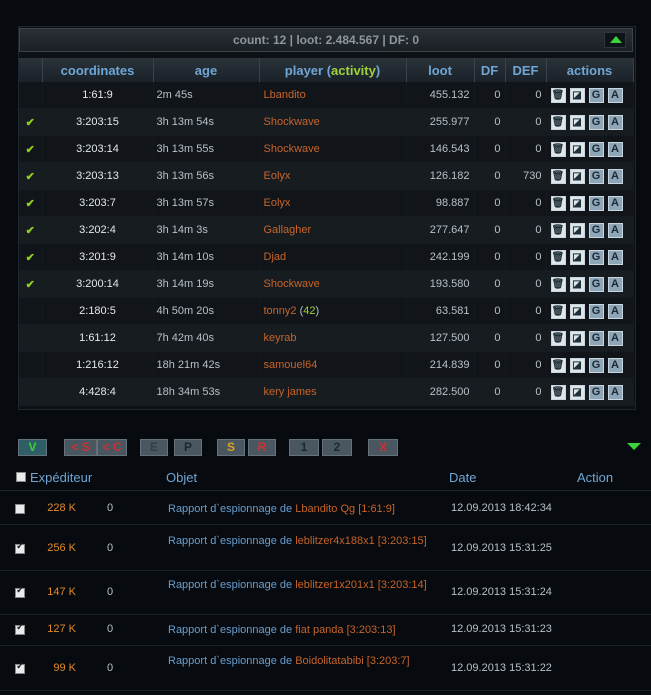 This screenshot has width=651, height=695. Describe the element at coordinates (262, 447) in the screenshot. I see `filter-button: R` at that location.